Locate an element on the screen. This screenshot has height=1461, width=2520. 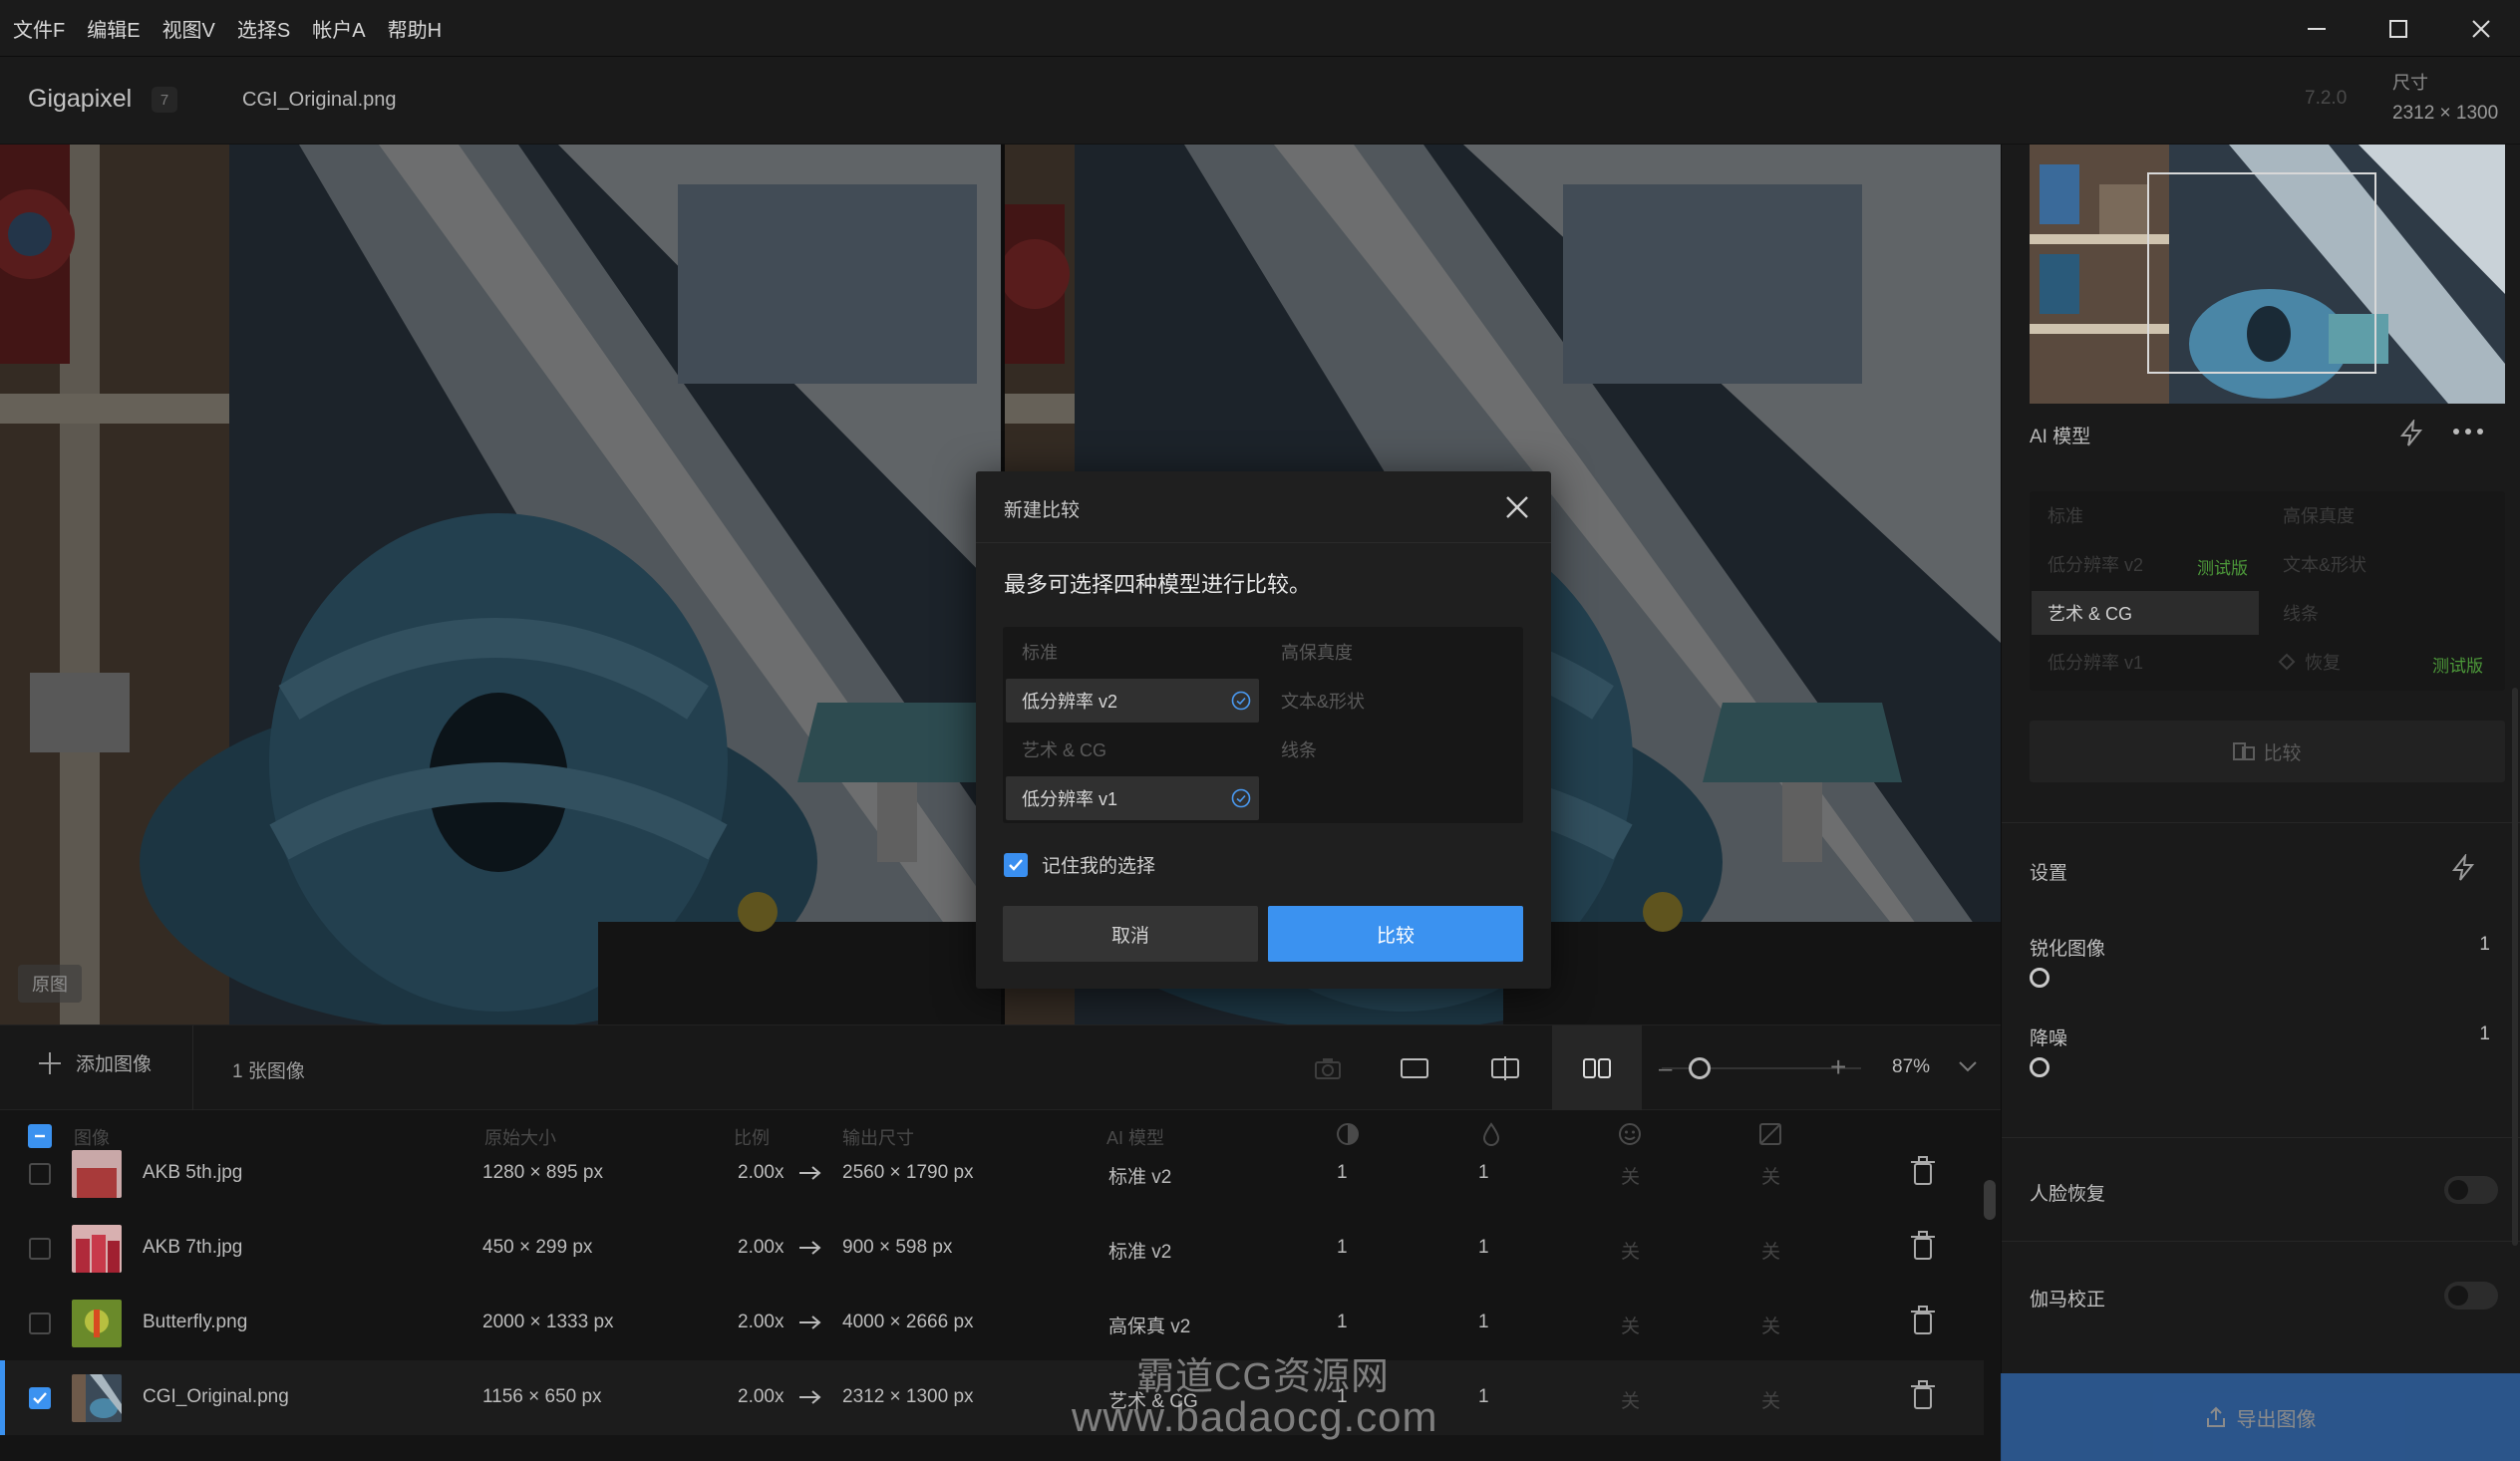
single-view-icon is located at coordinates (1414, 1068).